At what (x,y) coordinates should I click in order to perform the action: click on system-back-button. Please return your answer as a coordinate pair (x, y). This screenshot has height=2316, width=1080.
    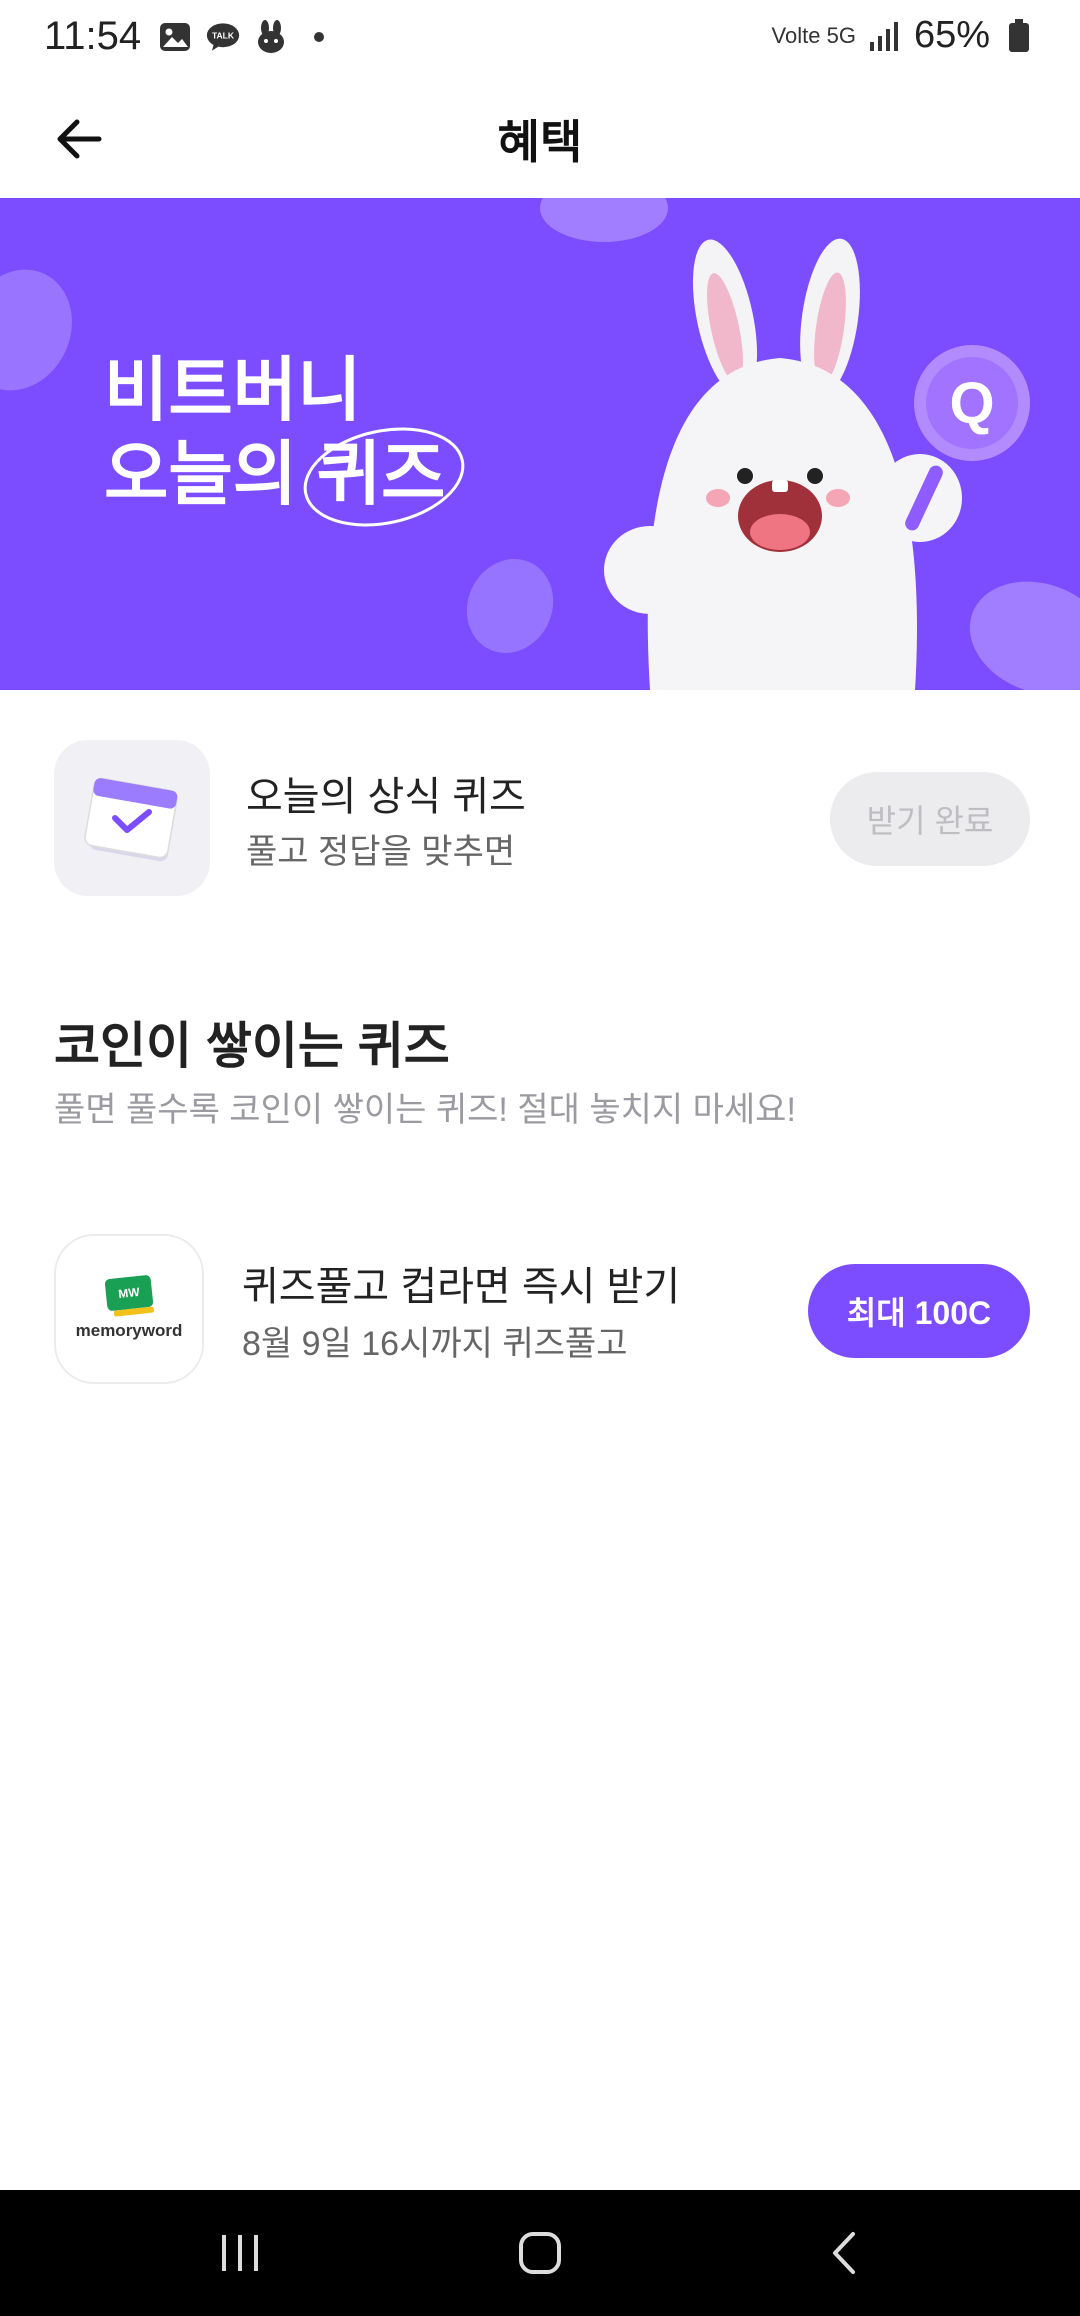
    Looking at the image, I should click on (844, 2253).